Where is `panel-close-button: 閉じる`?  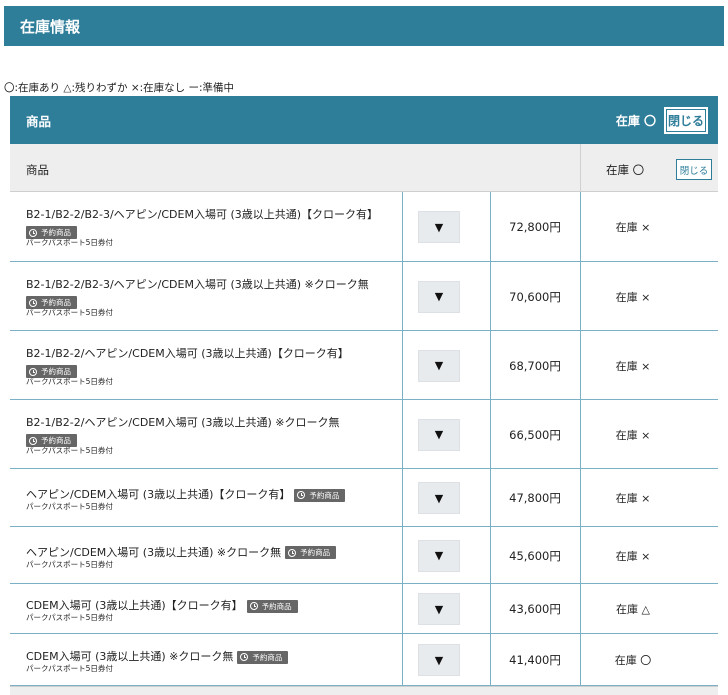 panel-close-button: 閉じる is located at coordinates (686, 120).